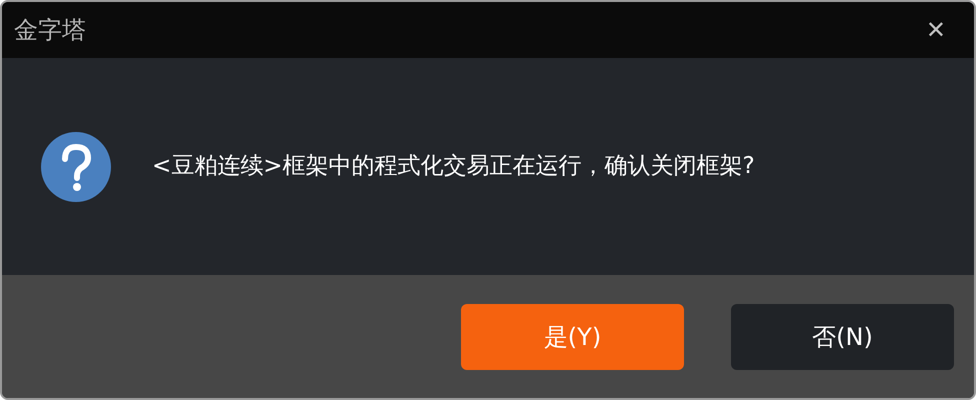 Image resolution: width=976 pixels, height=400 pixels. What do you see at coordinates (842, 337) in the screenshot?
I see `no-button: 否(N)` at bounding box center [842, 337].